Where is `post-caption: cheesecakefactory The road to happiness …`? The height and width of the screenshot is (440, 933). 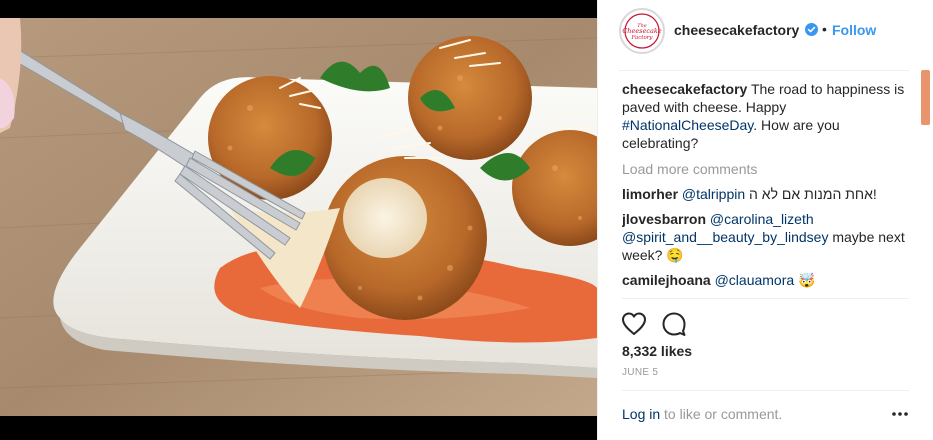
post-caption: cheesecakefactory The road to happiness … is located at coordinates (765, 116).